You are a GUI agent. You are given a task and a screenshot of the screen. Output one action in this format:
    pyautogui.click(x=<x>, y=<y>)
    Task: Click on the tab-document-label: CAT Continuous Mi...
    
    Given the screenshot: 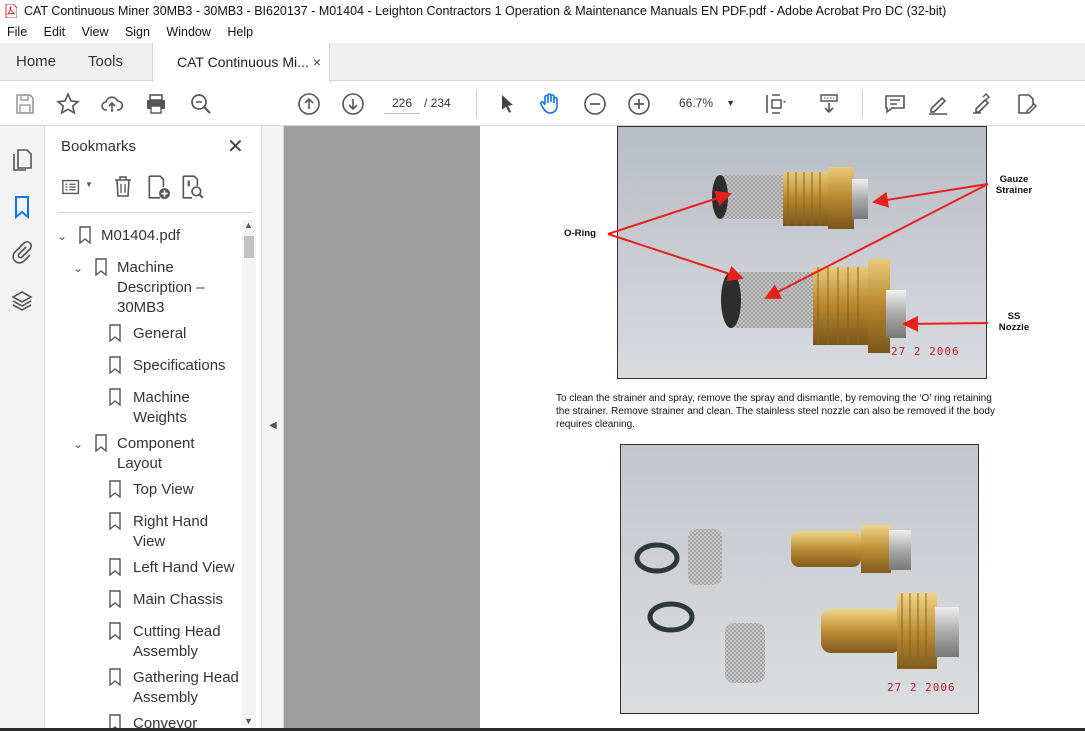 What is the action you would take?
    pyautogui.click(x=243, y=62)
    